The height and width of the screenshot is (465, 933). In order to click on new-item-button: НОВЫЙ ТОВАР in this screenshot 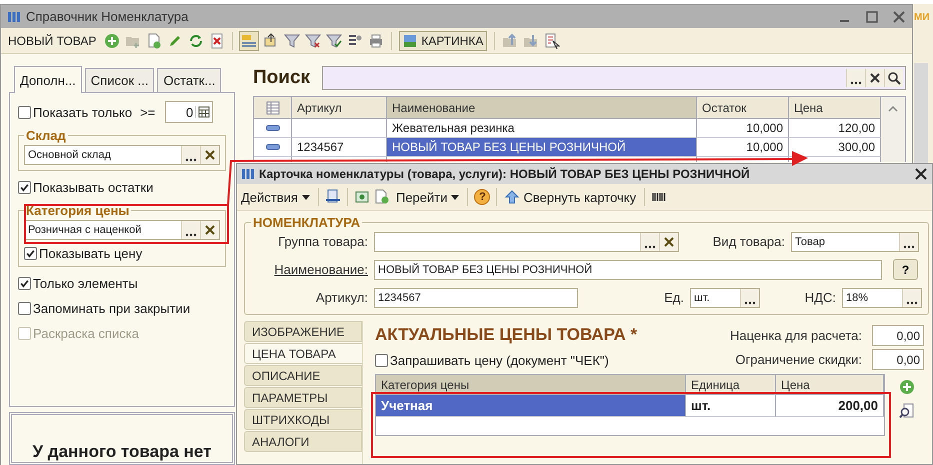, I will do `click(52, 41)`.